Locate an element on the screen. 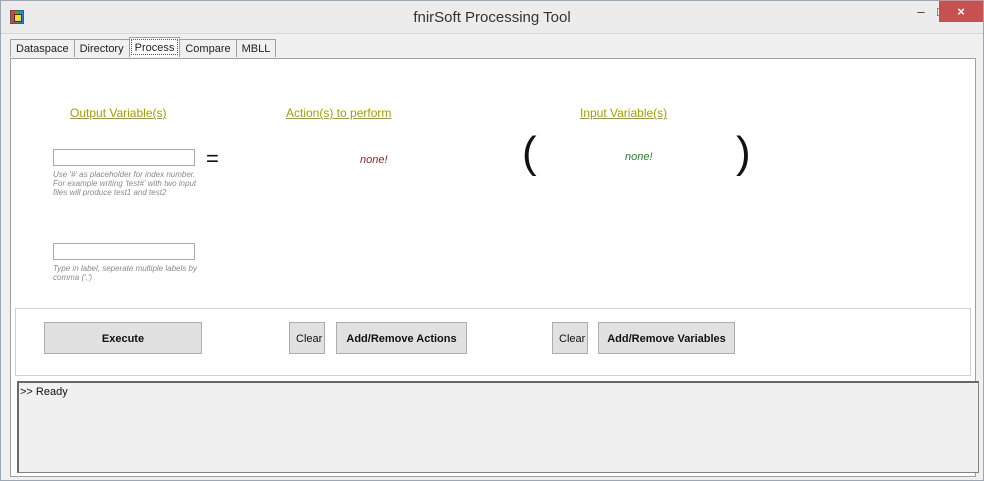 This screenshot has height=481, width=984. clear-variables-button: Clear is located at coordinates (570, 338).